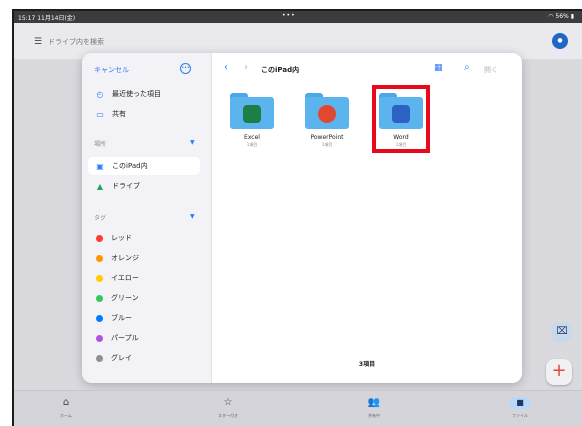 The width and height of the screenshot is (582, 426). I want to click on nav-files: ■ ファイル, so click(520, 408).